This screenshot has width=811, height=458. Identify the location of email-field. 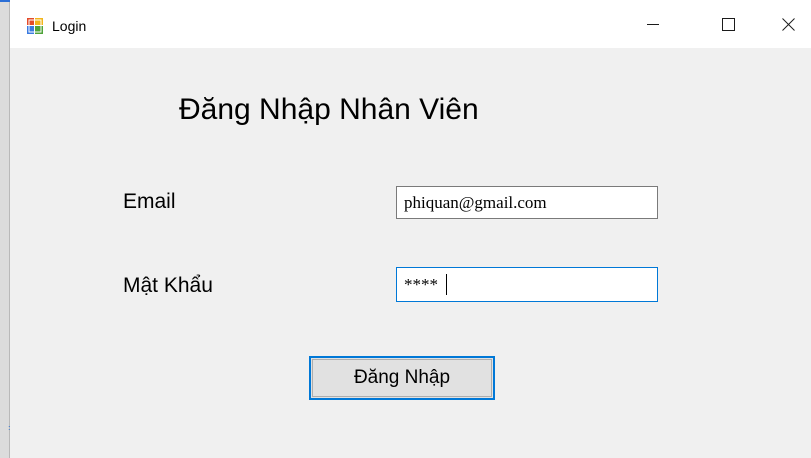
(527, 202).